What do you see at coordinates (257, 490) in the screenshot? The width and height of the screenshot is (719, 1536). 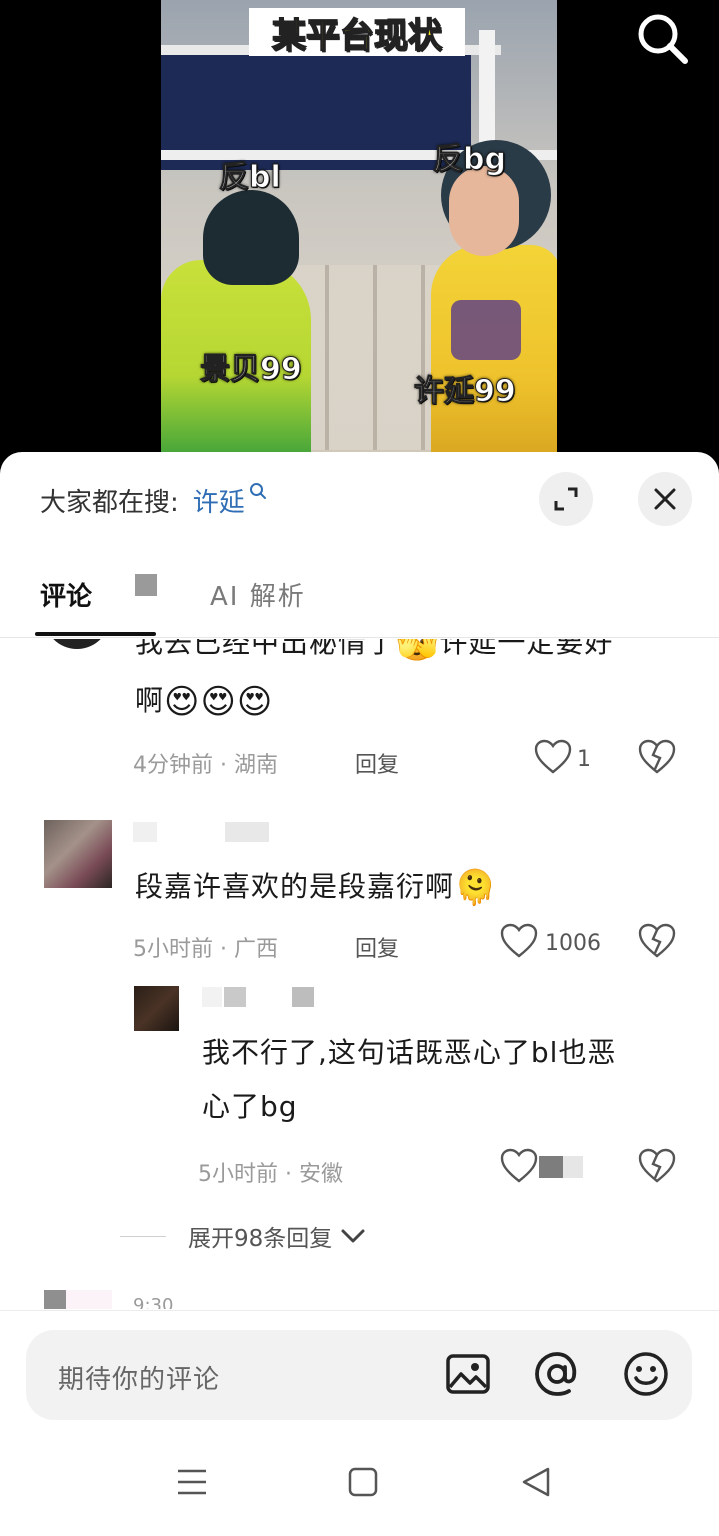 I see `small-search-icon` at bounding box center [257, 490].